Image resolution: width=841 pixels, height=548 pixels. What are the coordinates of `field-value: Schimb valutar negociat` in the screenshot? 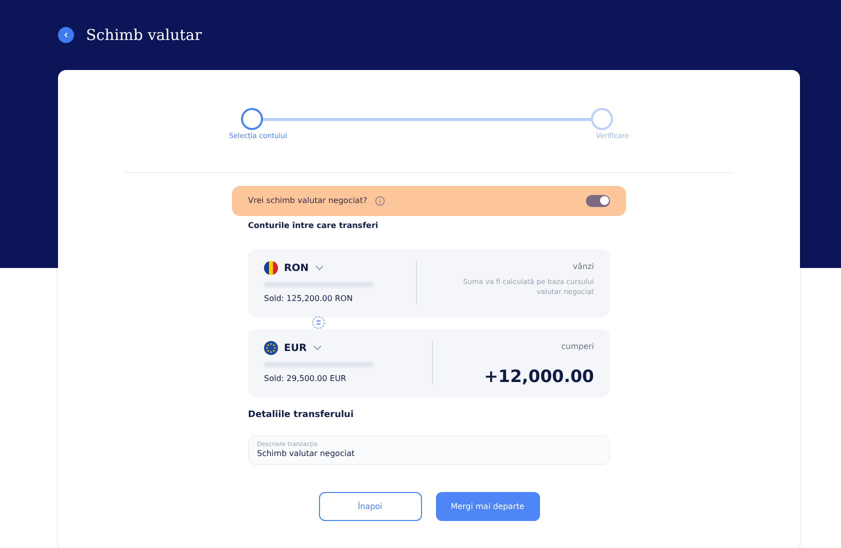 It's located at (306, 454).